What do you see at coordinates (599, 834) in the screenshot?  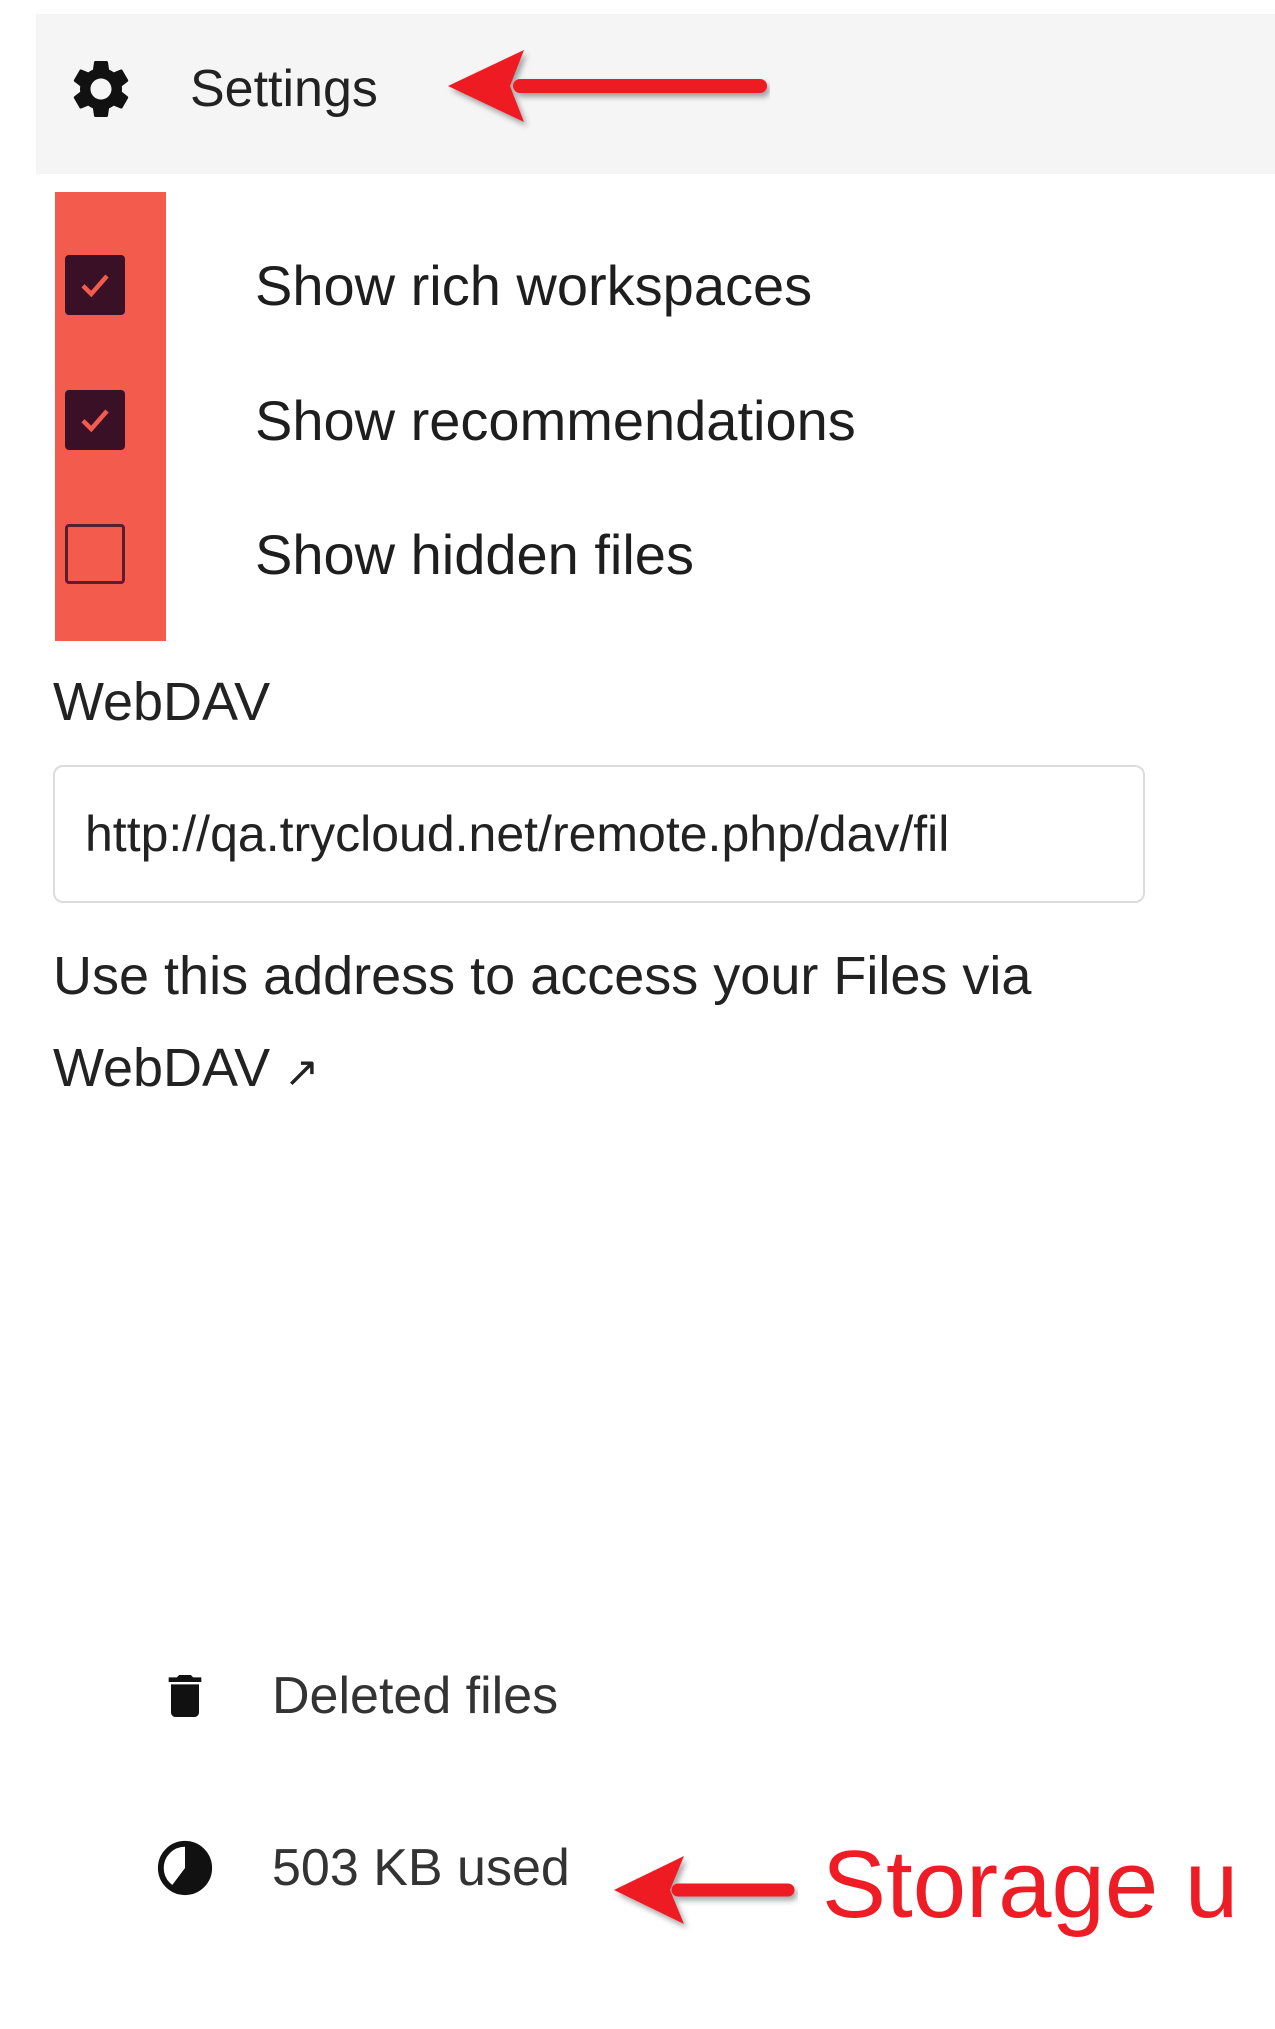 I see `webdav-url-field` at bounding box center [599, 834].